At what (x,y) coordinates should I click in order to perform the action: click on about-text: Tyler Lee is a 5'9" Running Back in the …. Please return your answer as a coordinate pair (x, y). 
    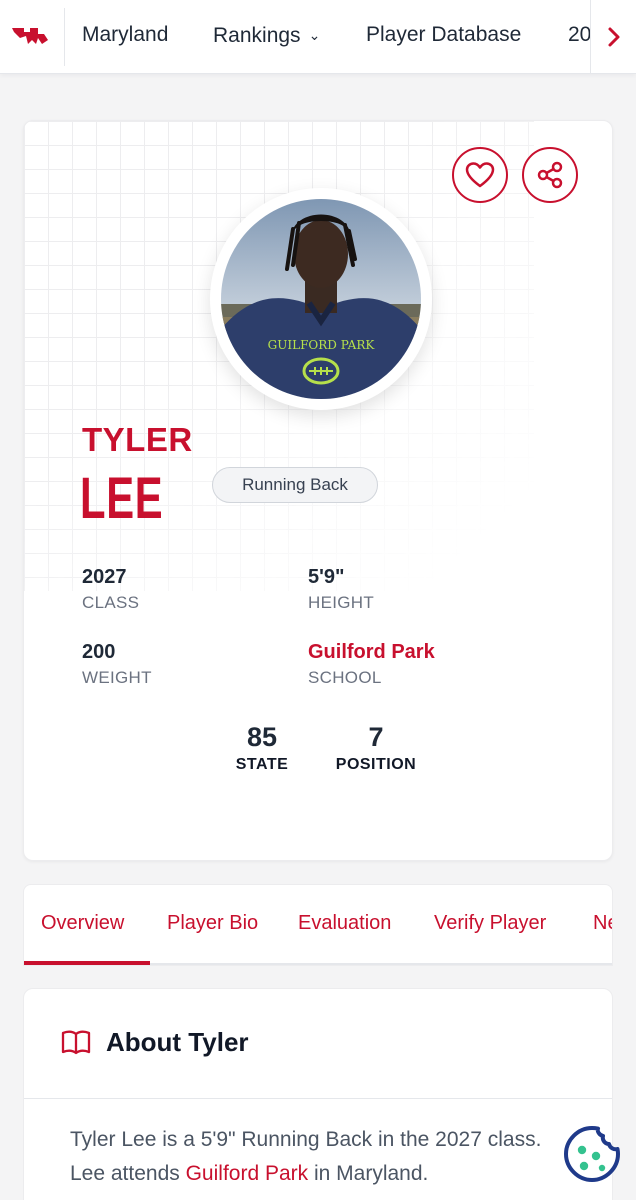
    Looking at the image, I should click on (320, 1157).